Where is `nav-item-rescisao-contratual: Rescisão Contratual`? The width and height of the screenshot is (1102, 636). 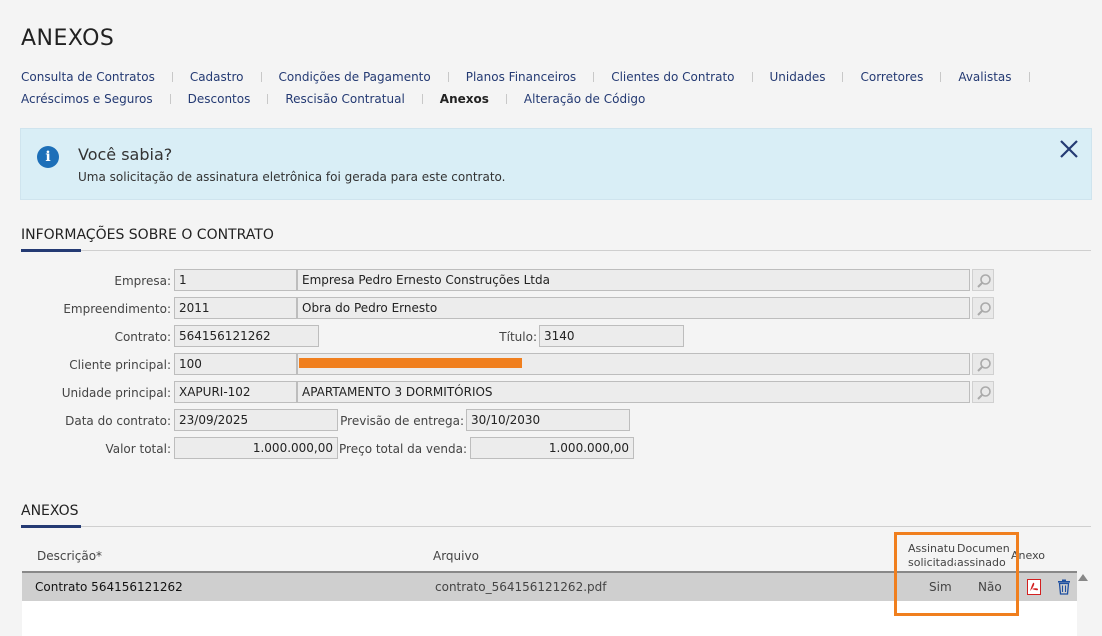 nav-item-rescisao-contratual: Rescisão Contratual is located at coordinates (344, 99).